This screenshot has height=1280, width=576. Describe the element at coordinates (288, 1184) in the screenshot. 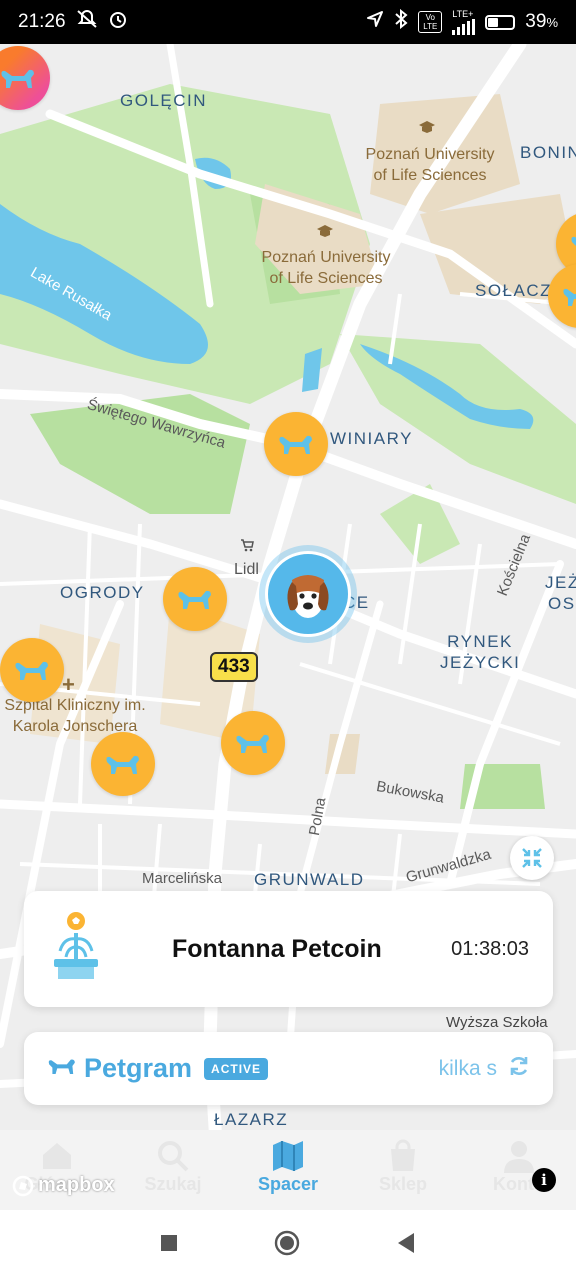

I see `nav-label: Spacer` at that location.